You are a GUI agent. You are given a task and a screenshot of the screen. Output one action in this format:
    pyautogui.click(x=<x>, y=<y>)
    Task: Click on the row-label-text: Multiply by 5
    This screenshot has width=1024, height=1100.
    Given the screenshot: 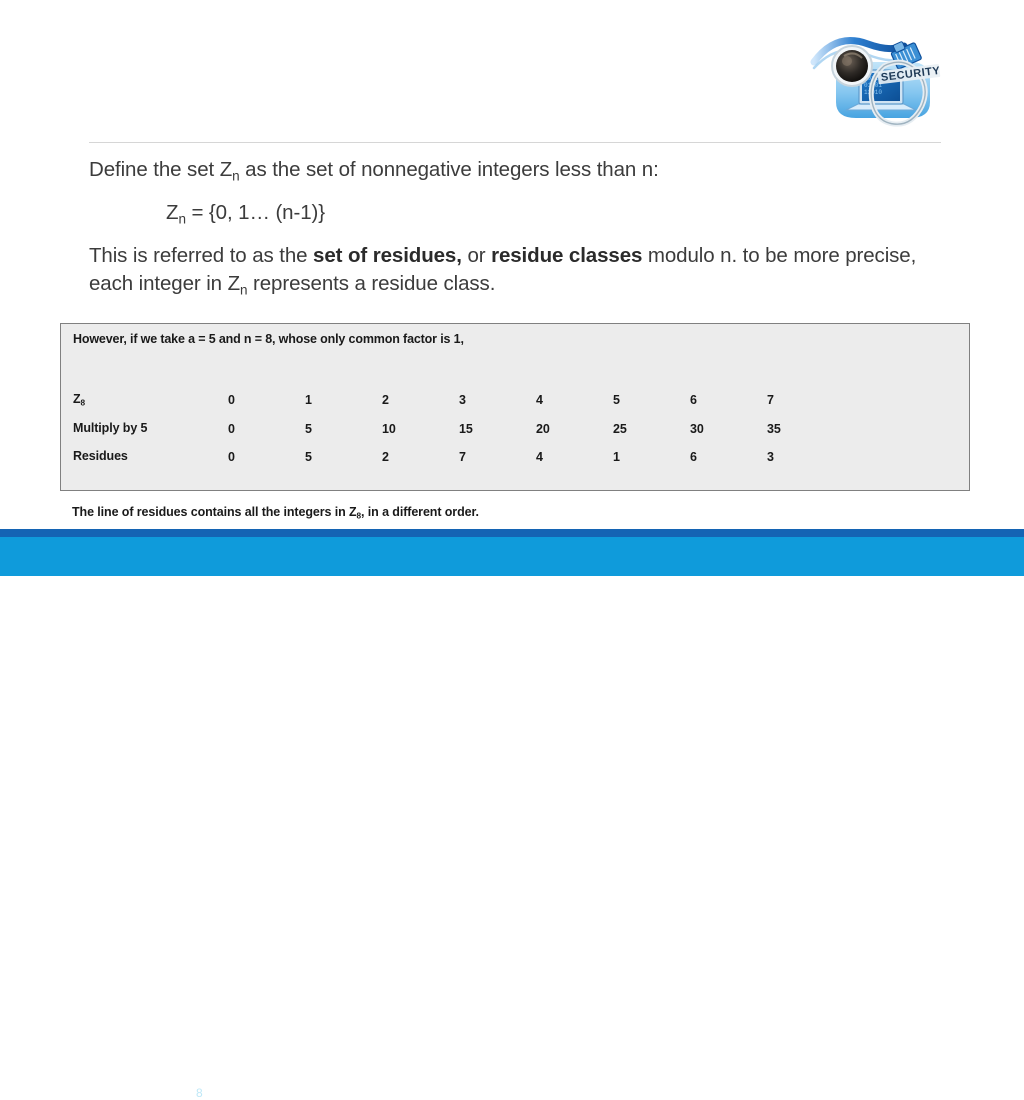 What is the action you would take?
    pyautogui.click(x=110, y=427)
    